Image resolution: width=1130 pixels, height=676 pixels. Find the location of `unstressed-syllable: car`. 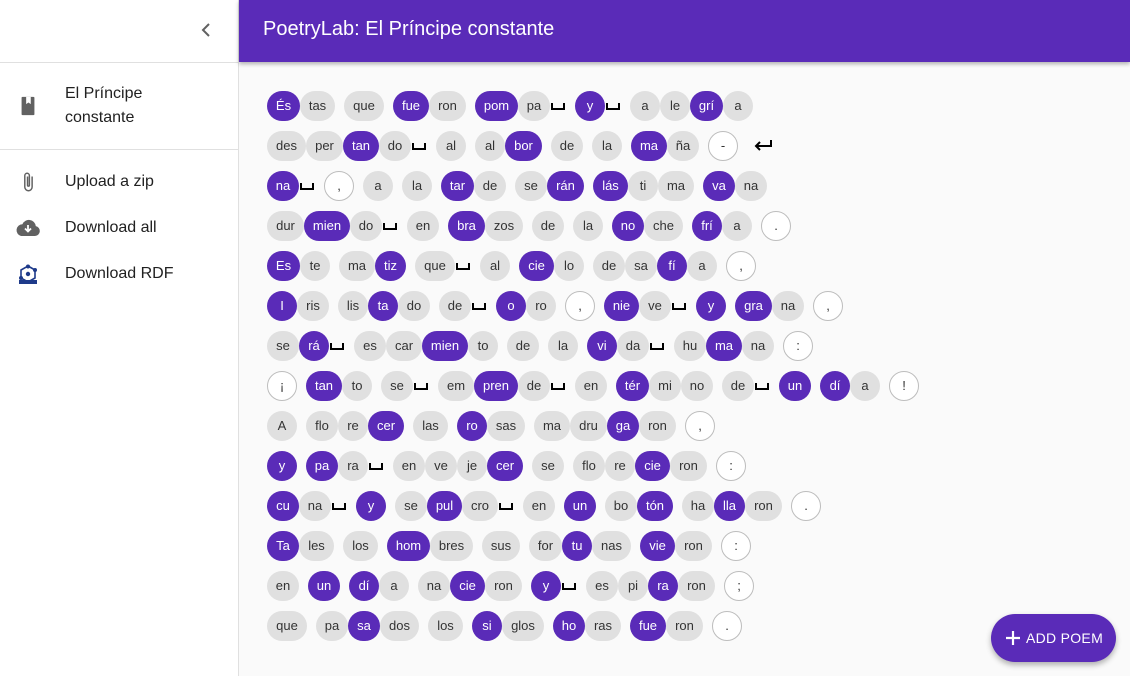

unstressed-syllable: car is located at coordinates (404, 346).